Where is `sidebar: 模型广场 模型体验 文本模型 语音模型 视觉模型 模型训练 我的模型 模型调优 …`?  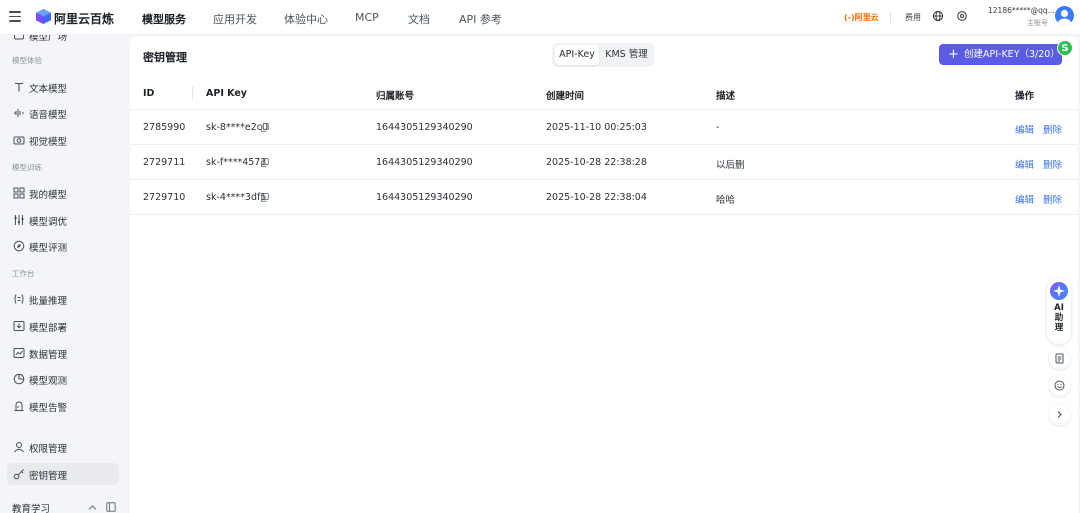
sidebar: 模型广场 模型体验 文本模型 语音模型 视觉模型 模型训练 我的模型 模型调优 … is located at coordinates (64, 274).